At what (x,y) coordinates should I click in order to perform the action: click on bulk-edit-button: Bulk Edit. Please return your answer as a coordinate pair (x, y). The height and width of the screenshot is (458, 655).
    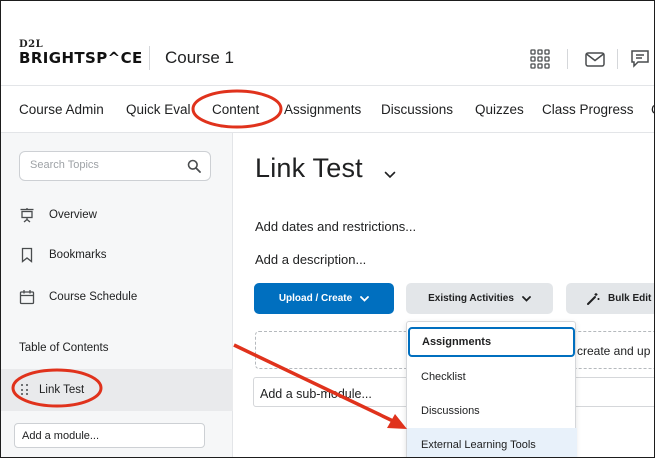
    Looking at the image, I should click on (610, 298).